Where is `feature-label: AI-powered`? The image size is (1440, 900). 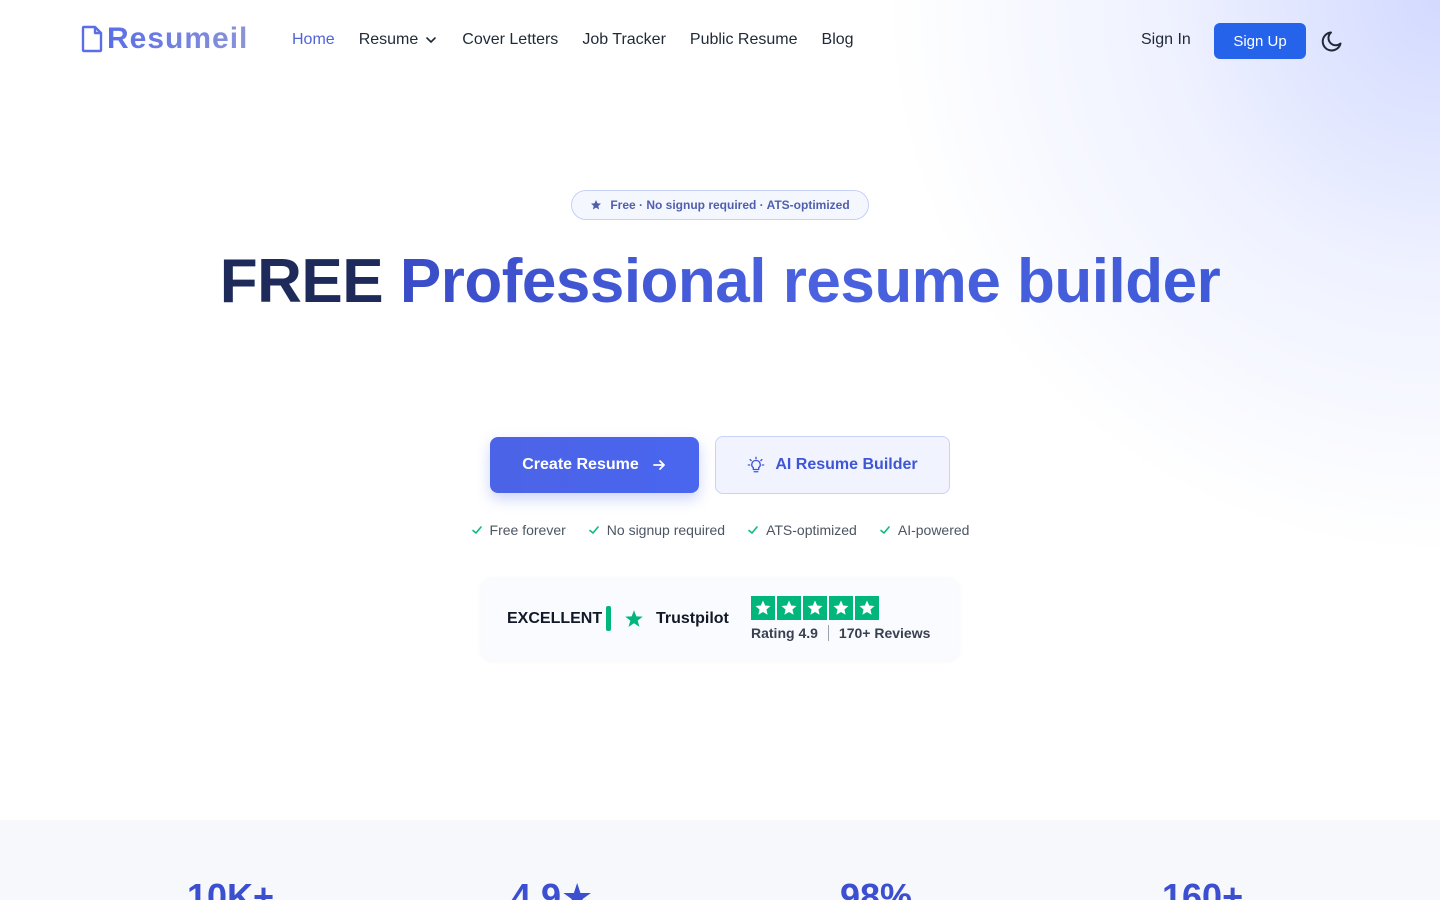 feature-label: AI-powered is located at coordinates (933, 530).